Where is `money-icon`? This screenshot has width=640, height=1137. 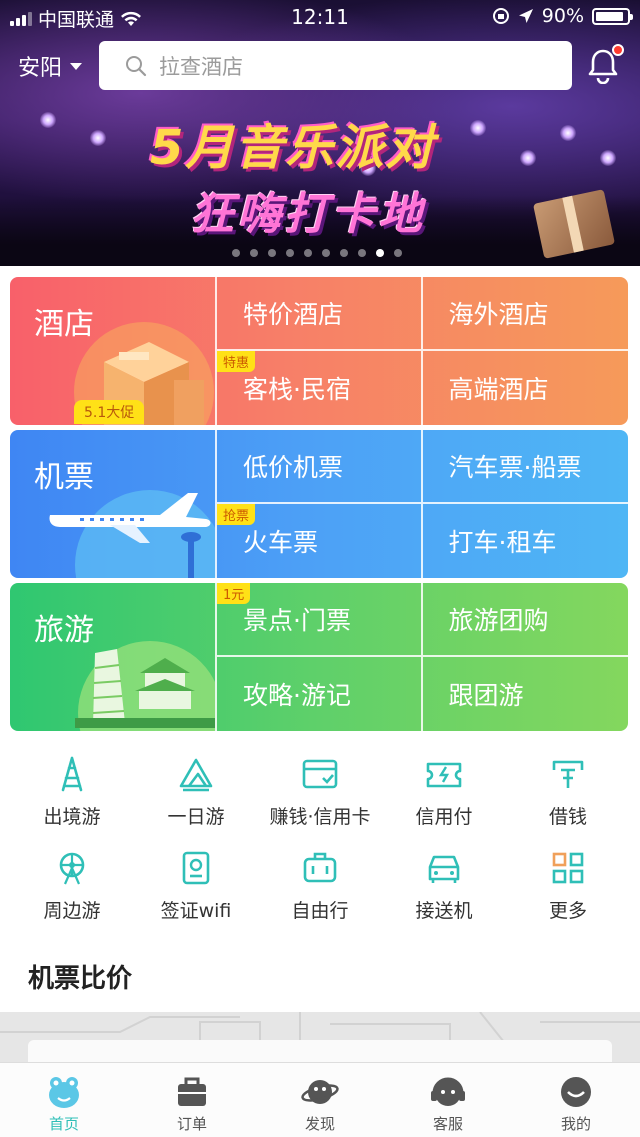
money-icon is located at coordinates (568, 774).